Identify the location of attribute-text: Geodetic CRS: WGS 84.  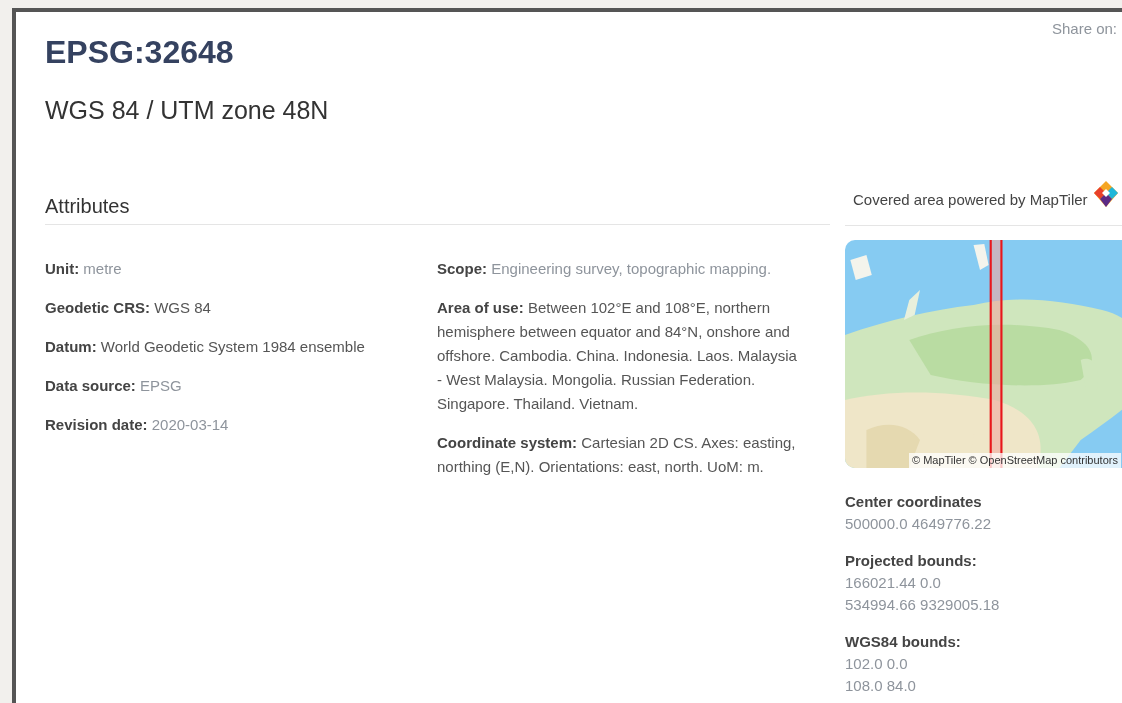
(128, 308).